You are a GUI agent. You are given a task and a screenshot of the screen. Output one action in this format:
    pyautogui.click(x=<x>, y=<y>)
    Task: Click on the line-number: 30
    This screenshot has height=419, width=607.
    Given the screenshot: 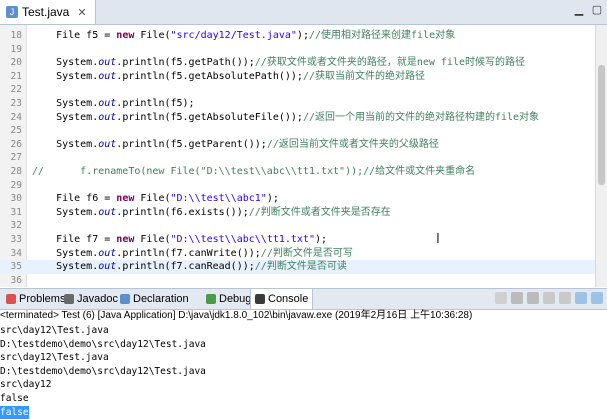 What is the action you would take?
    pyautogui.click(x=16, y=199)
    